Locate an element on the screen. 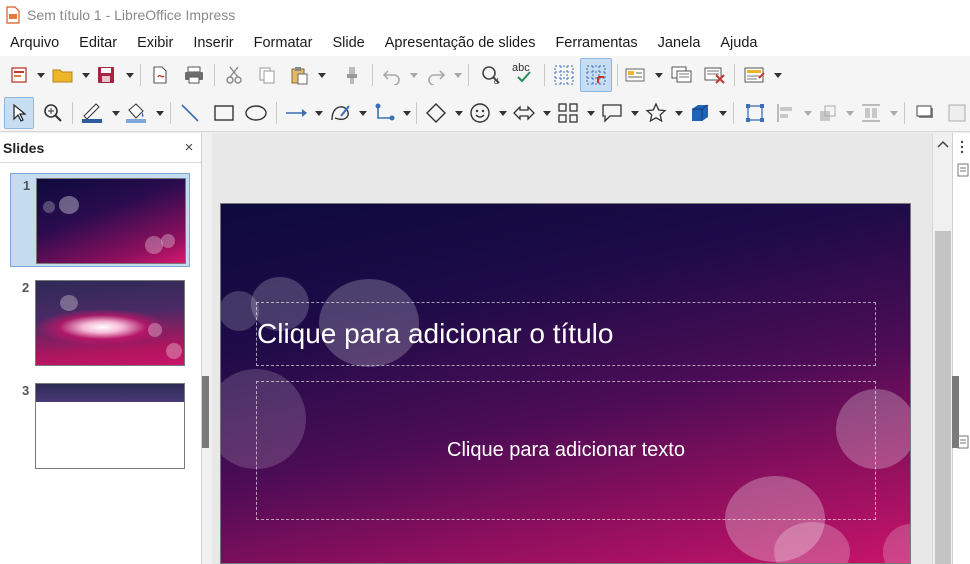  svg-text: d is located at coordinates (496, 81).